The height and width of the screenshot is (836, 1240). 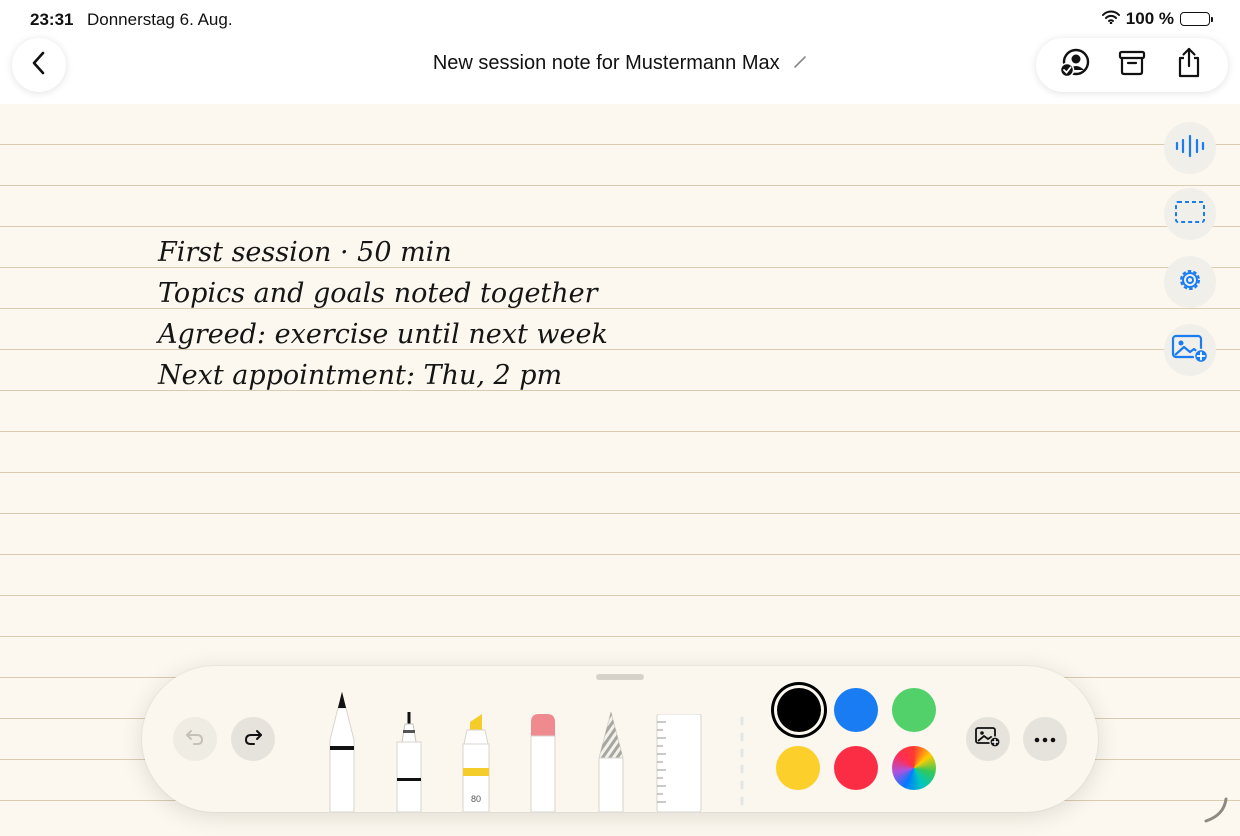 I want to click on color-swatch-black, so click(x=799, y=710).